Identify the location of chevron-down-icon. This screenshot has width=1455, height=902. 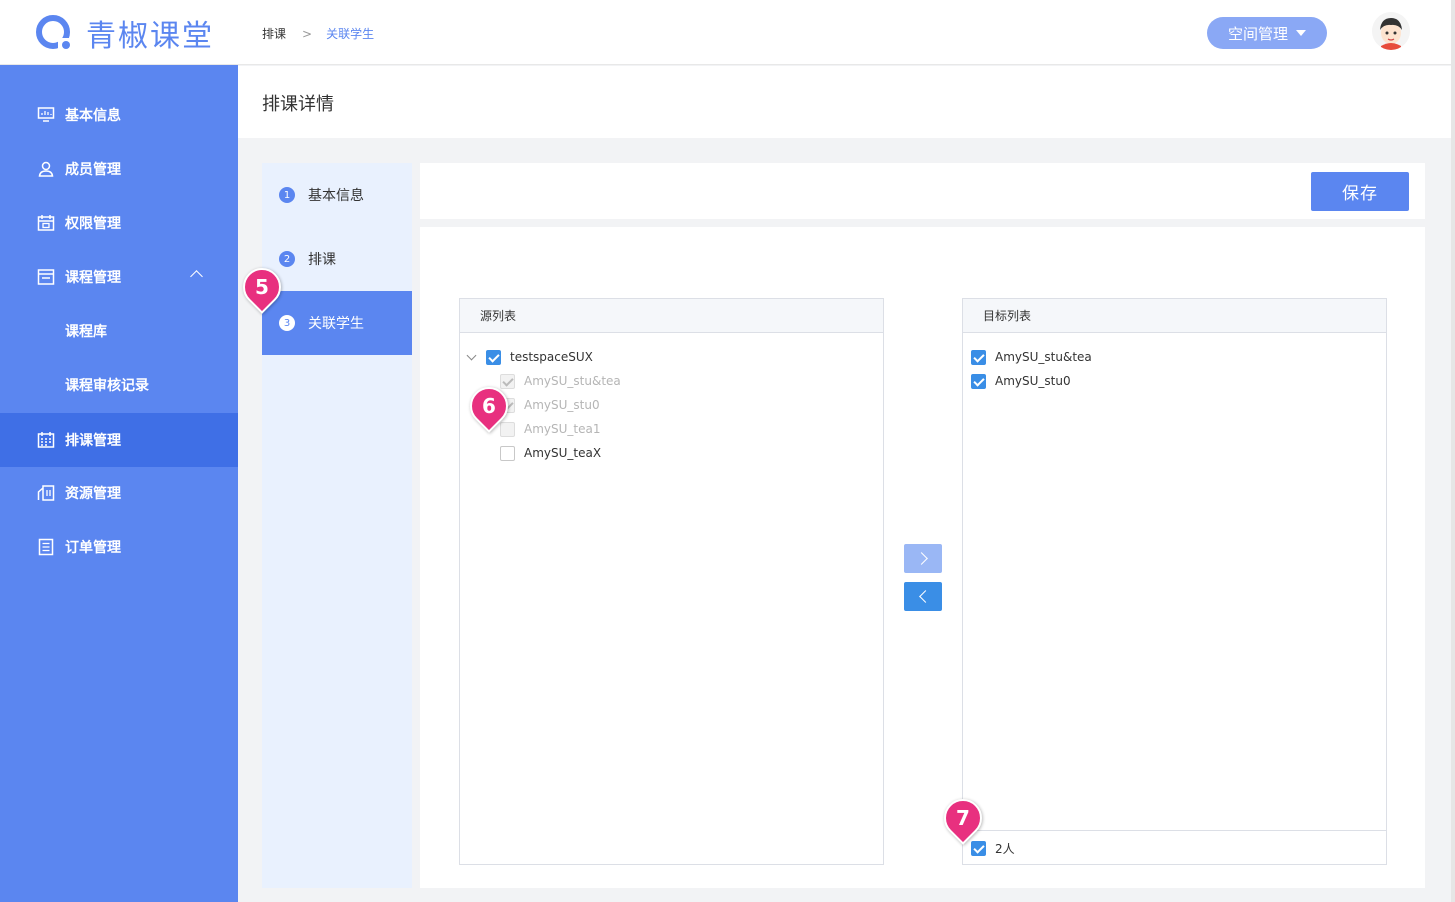
(471, 355).